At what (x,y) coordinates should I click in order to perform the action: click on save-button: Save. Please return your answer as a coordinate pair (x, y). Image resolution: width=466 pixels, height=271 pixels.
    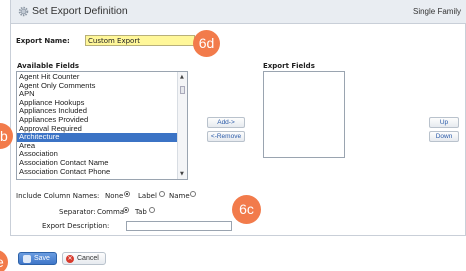
    Looking at the image, I should click on (37, 258).